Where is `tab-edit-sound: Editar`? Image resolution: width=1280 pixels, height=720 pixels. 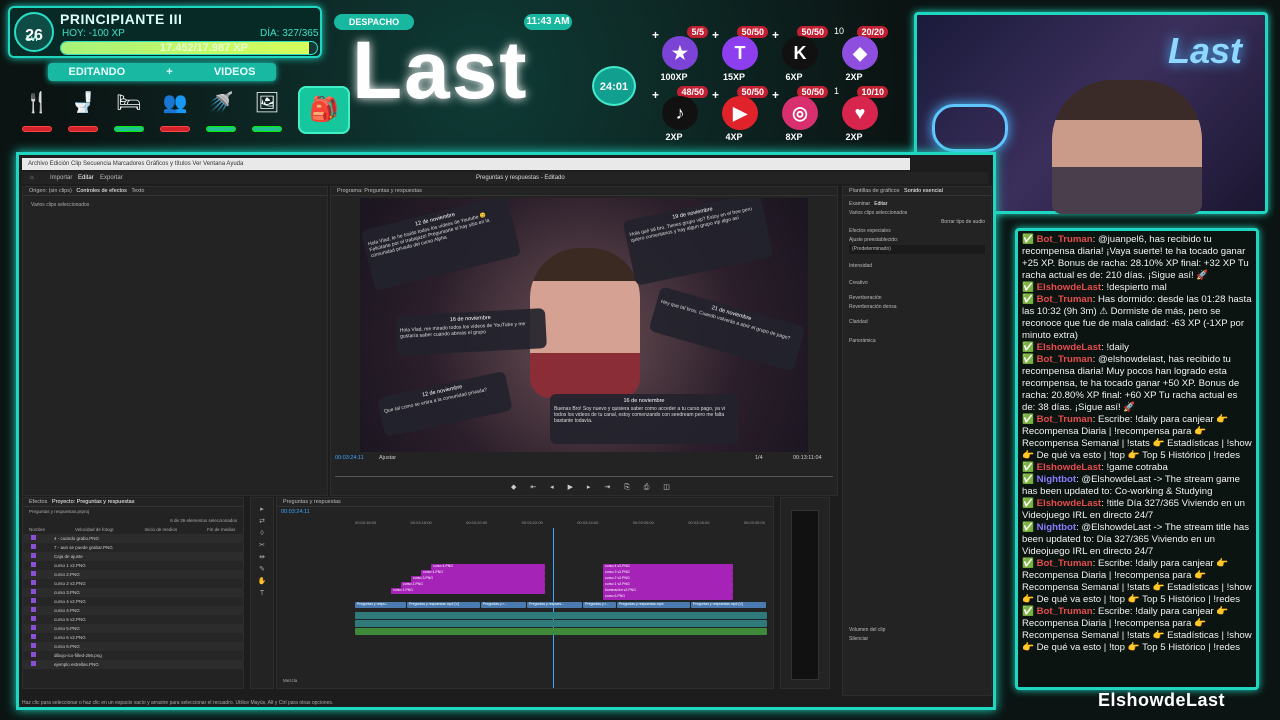
tab-edit-sound: Editar is located at coordinates (880, 204).